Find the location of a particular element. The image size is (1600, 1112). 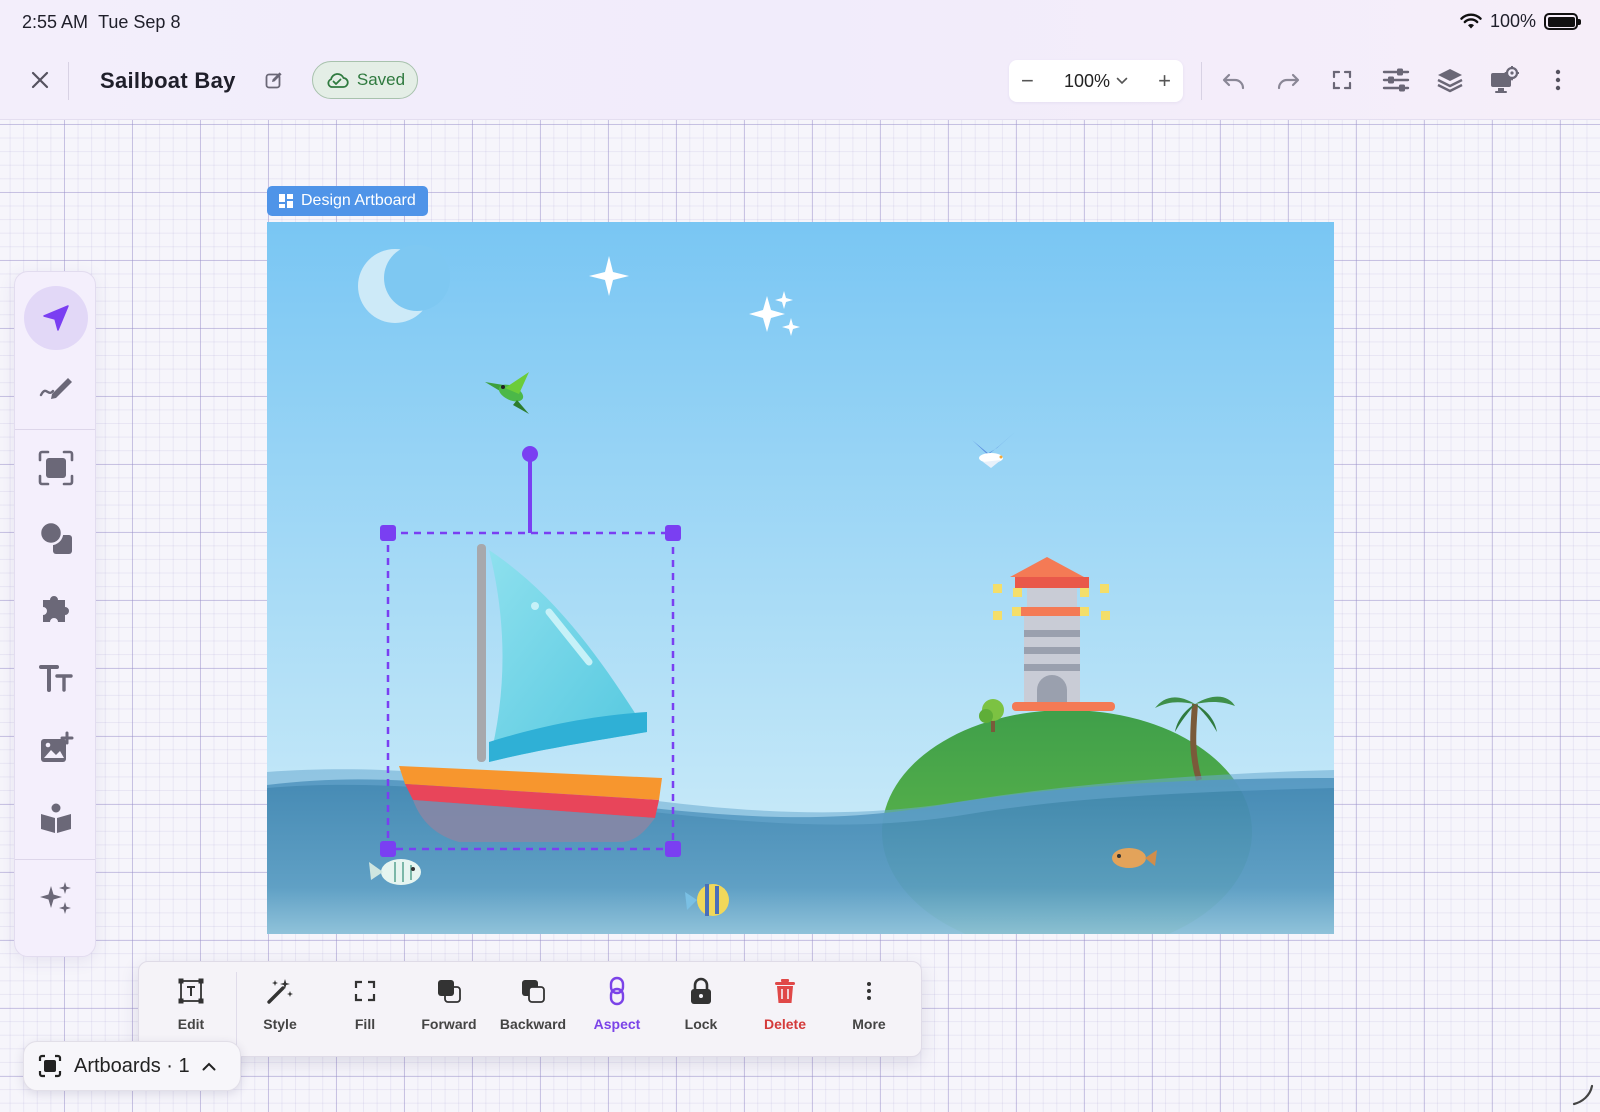

delete-button: Delete is located at coordinates (785, 1011).